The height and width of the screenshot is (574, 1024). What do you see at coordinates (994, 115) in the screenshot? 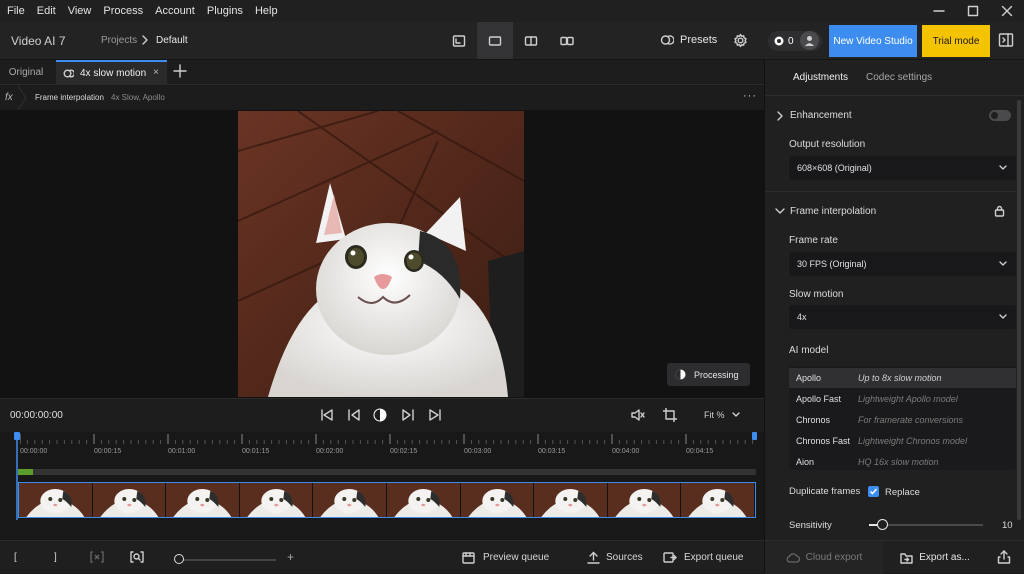
I see `toggle-knob` at bounding box center [994, 115].